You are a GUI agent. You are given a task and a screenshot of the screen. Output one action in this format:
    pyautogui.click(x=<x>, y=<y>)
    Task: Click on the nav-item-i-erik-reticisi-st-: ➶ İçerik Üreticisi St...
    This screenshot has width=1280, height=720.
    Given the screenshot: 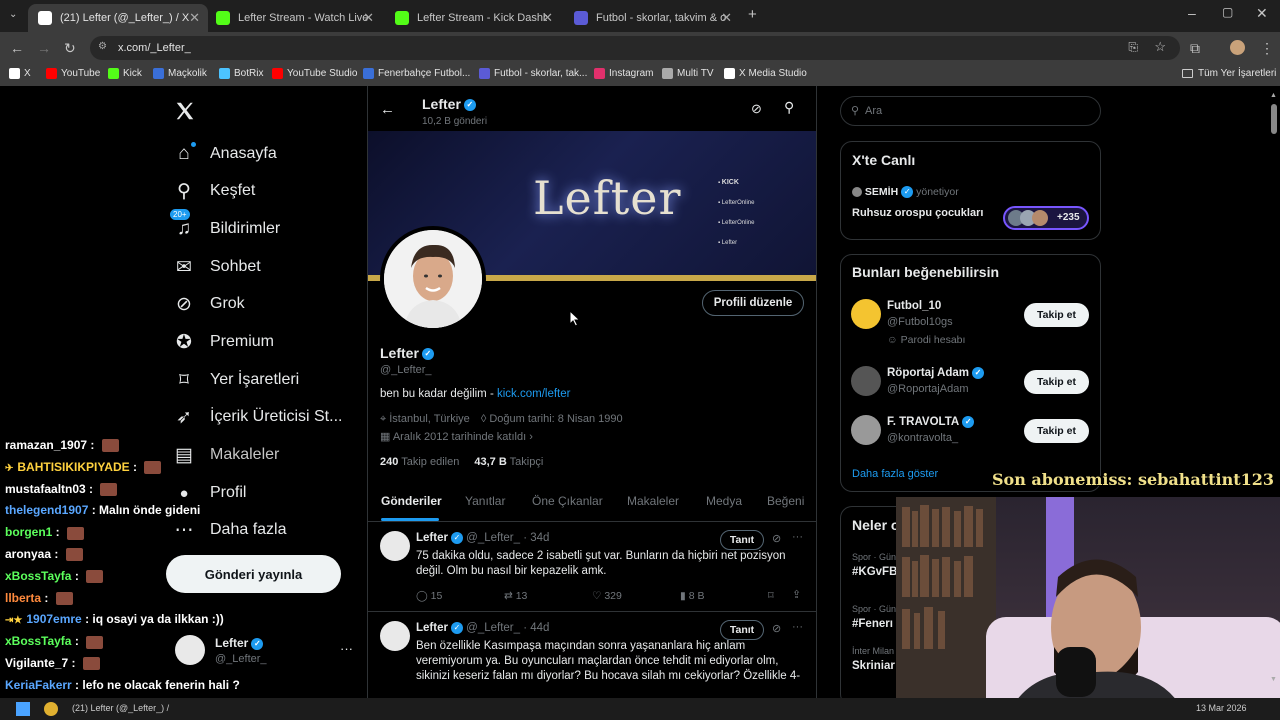 What is the action you would take?
    pyautogui.click(x=257, y=417)
    